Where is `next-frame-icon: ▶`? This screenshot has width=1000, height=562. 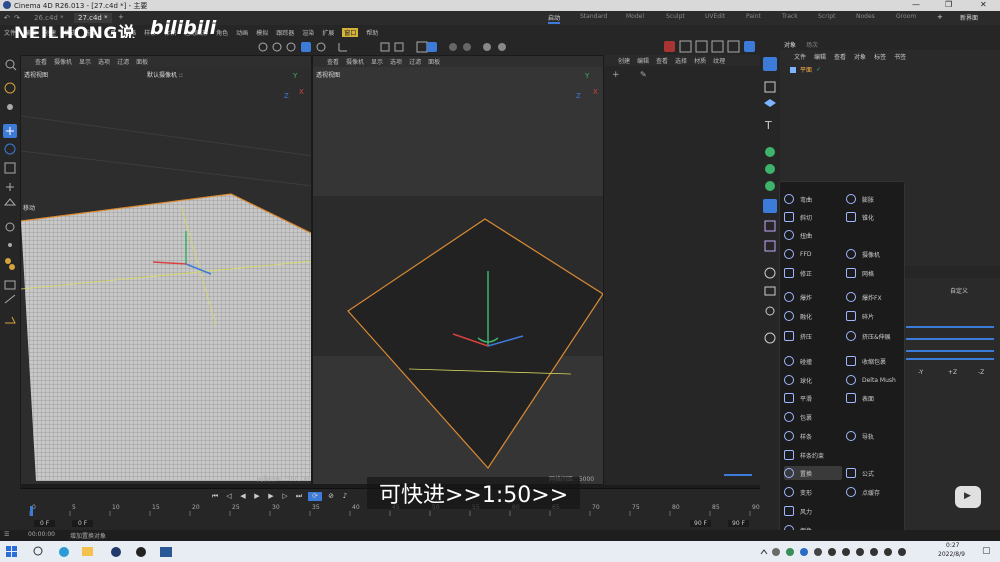
next-frame-icon: ▶ is located at coordinates (271, 496).